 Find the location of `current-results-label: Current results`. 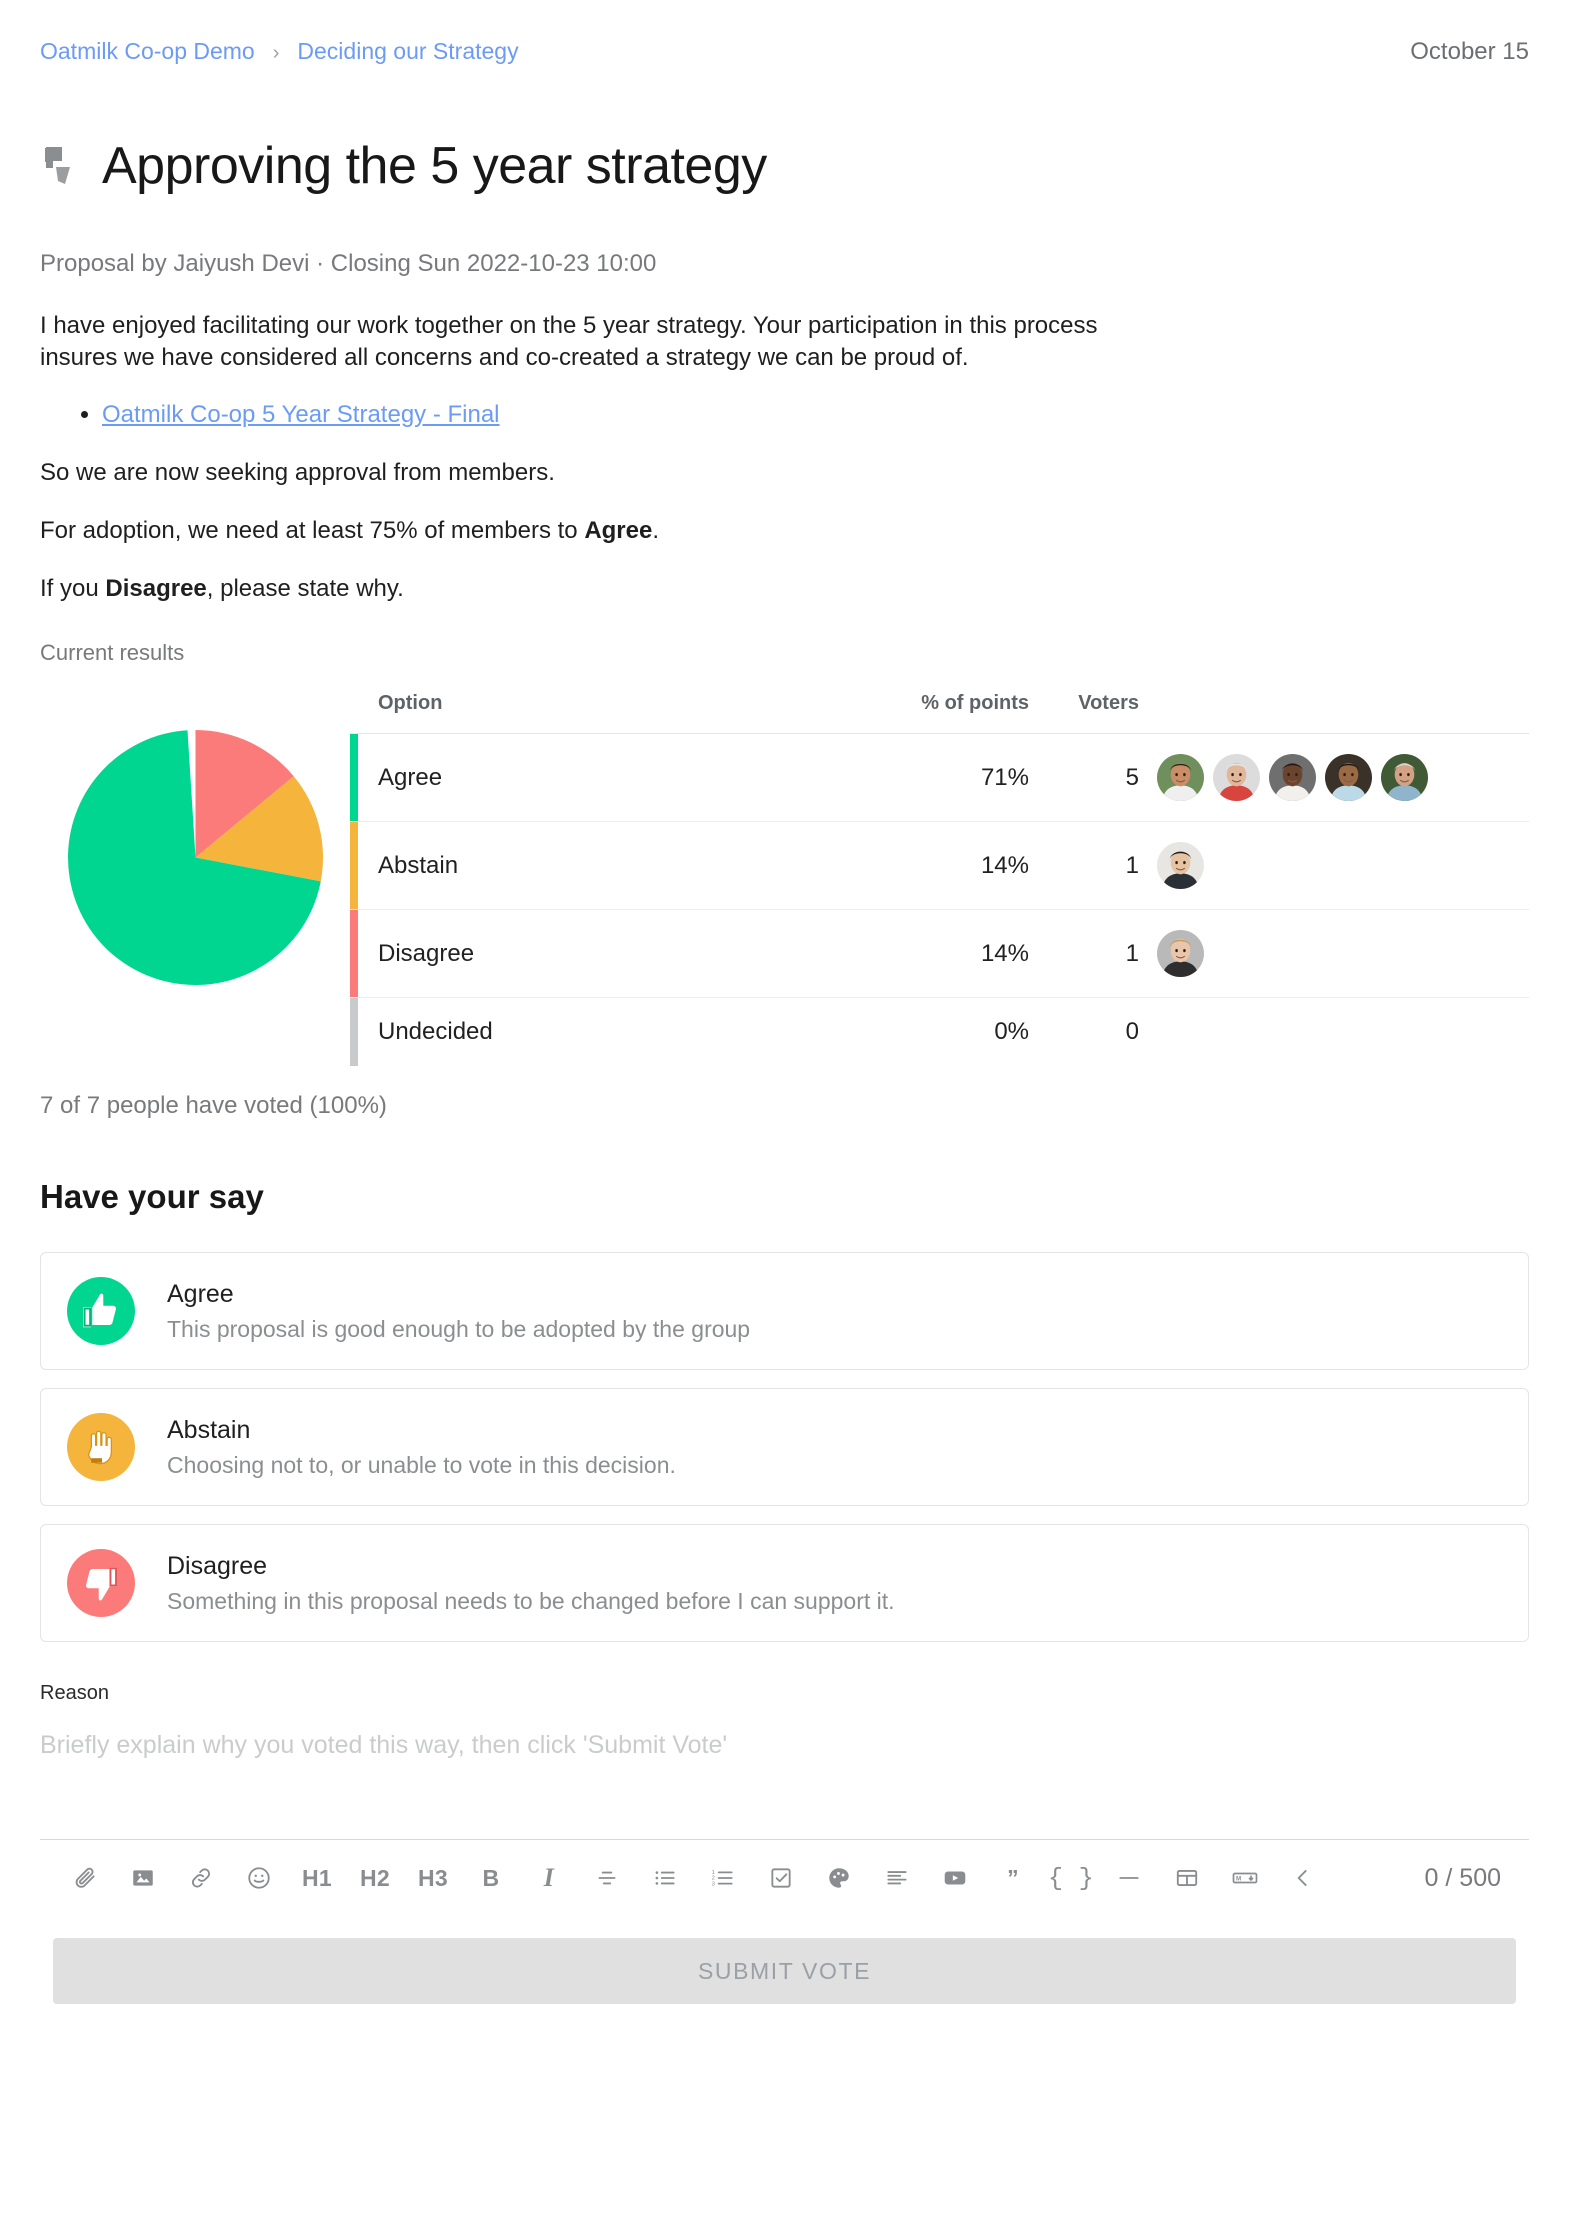

current-results-label: Current results is located at coordinates (112, 653).